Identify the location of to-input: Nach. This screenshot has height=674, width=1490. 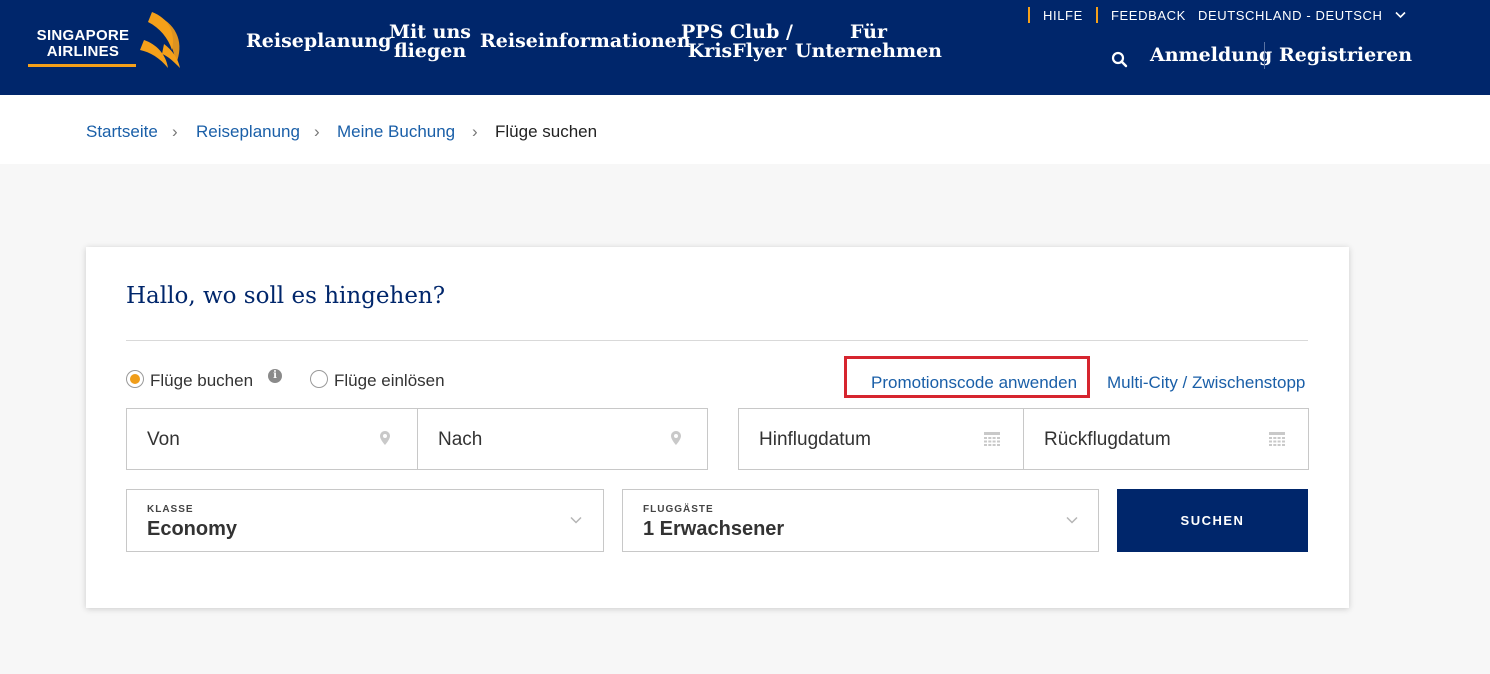
(562, 439).